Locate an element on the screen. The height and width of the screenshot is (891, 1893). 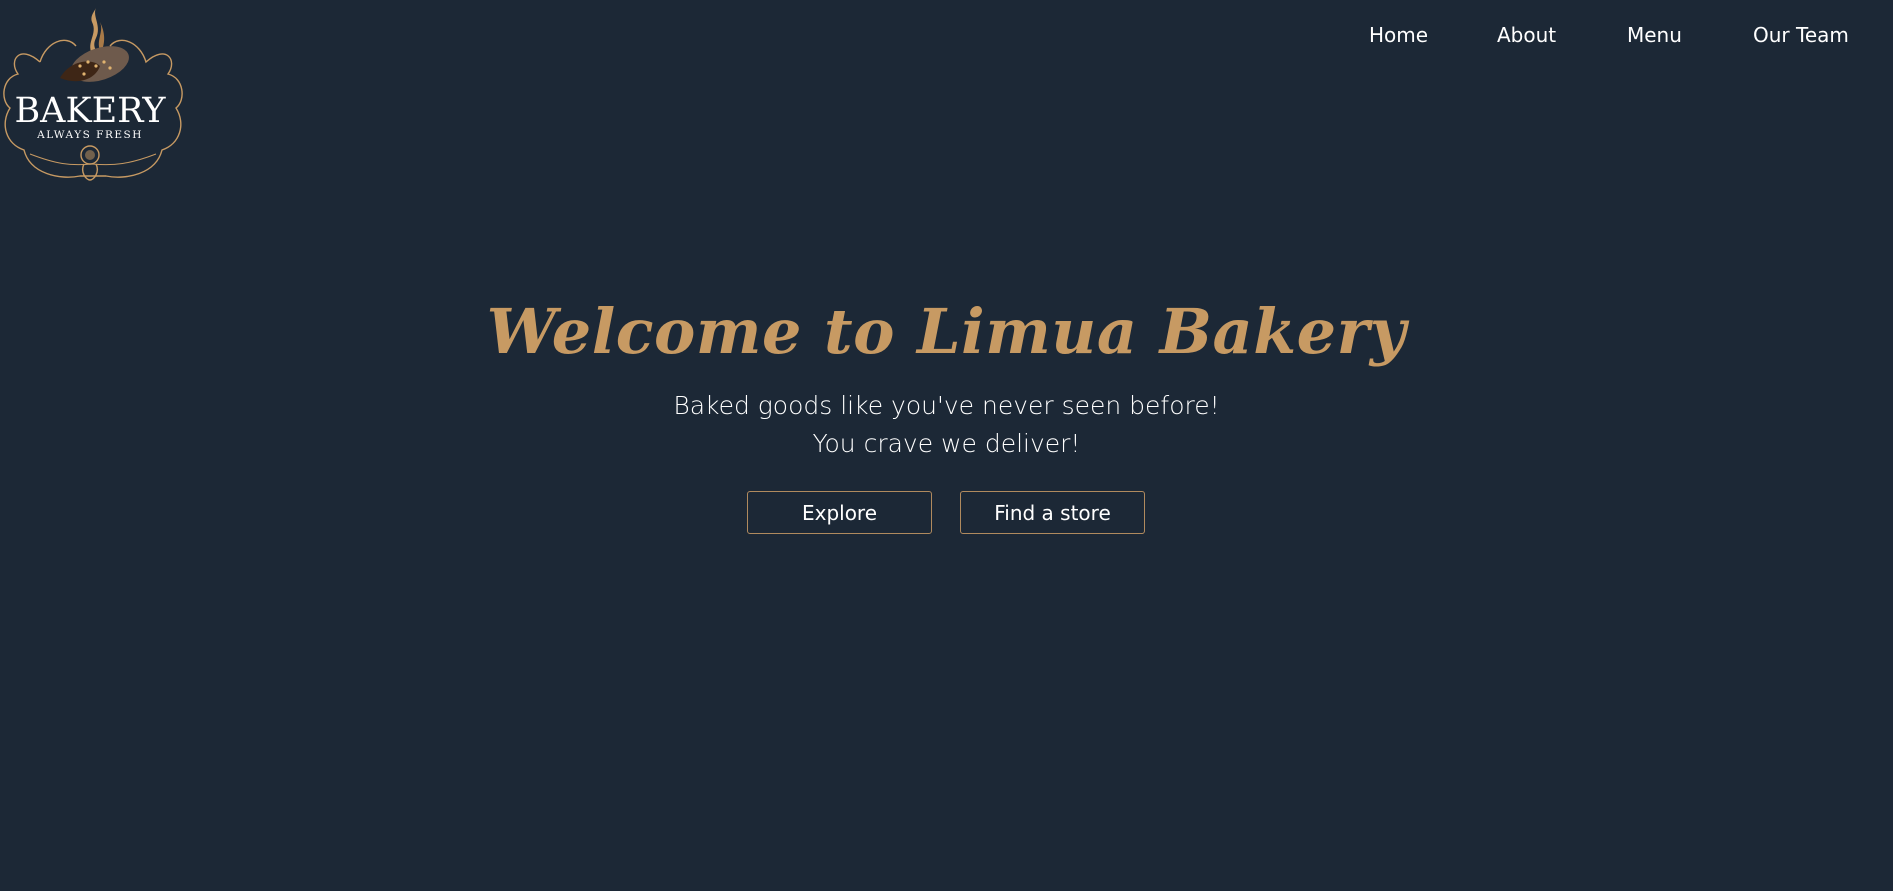
logo-title: BAKERY is located at coordinates (90, 111).